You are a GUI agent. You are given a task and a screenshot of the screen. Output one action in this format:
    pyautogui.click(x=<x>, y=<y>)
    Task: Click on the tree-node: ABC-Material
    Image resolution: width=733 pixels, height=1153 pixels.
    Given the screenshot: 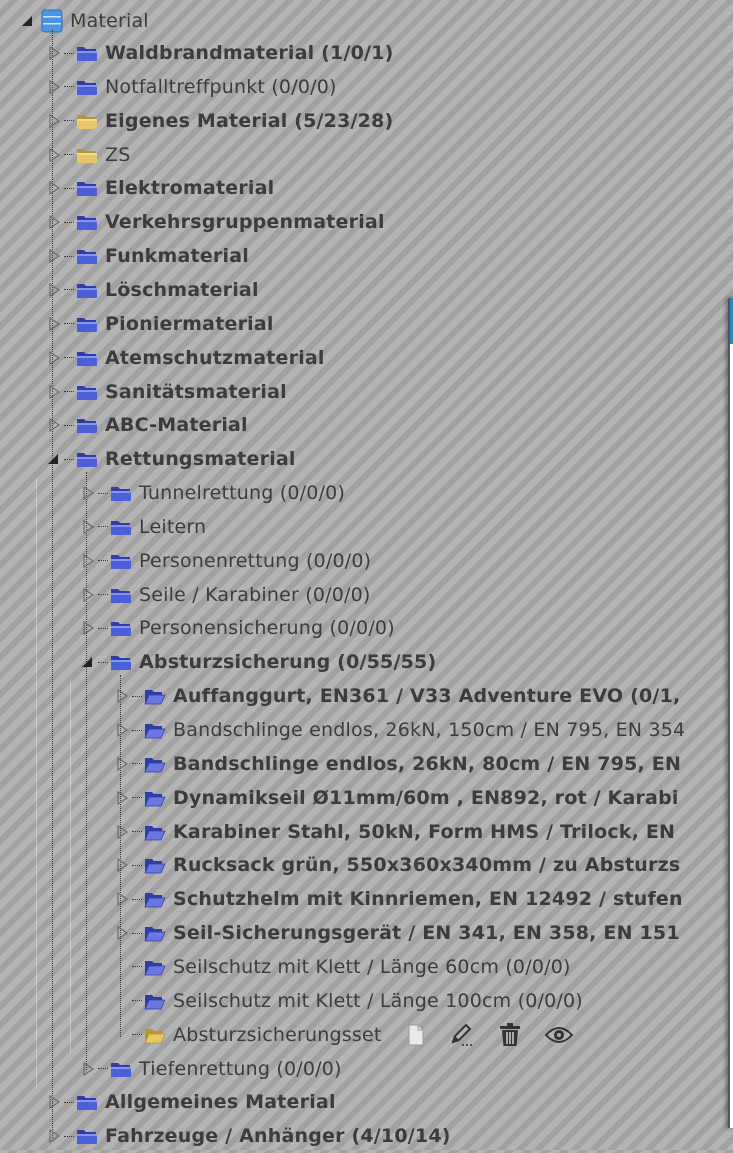 What is the action you would take?
    pyautogui.click(x=146, y=425)
    